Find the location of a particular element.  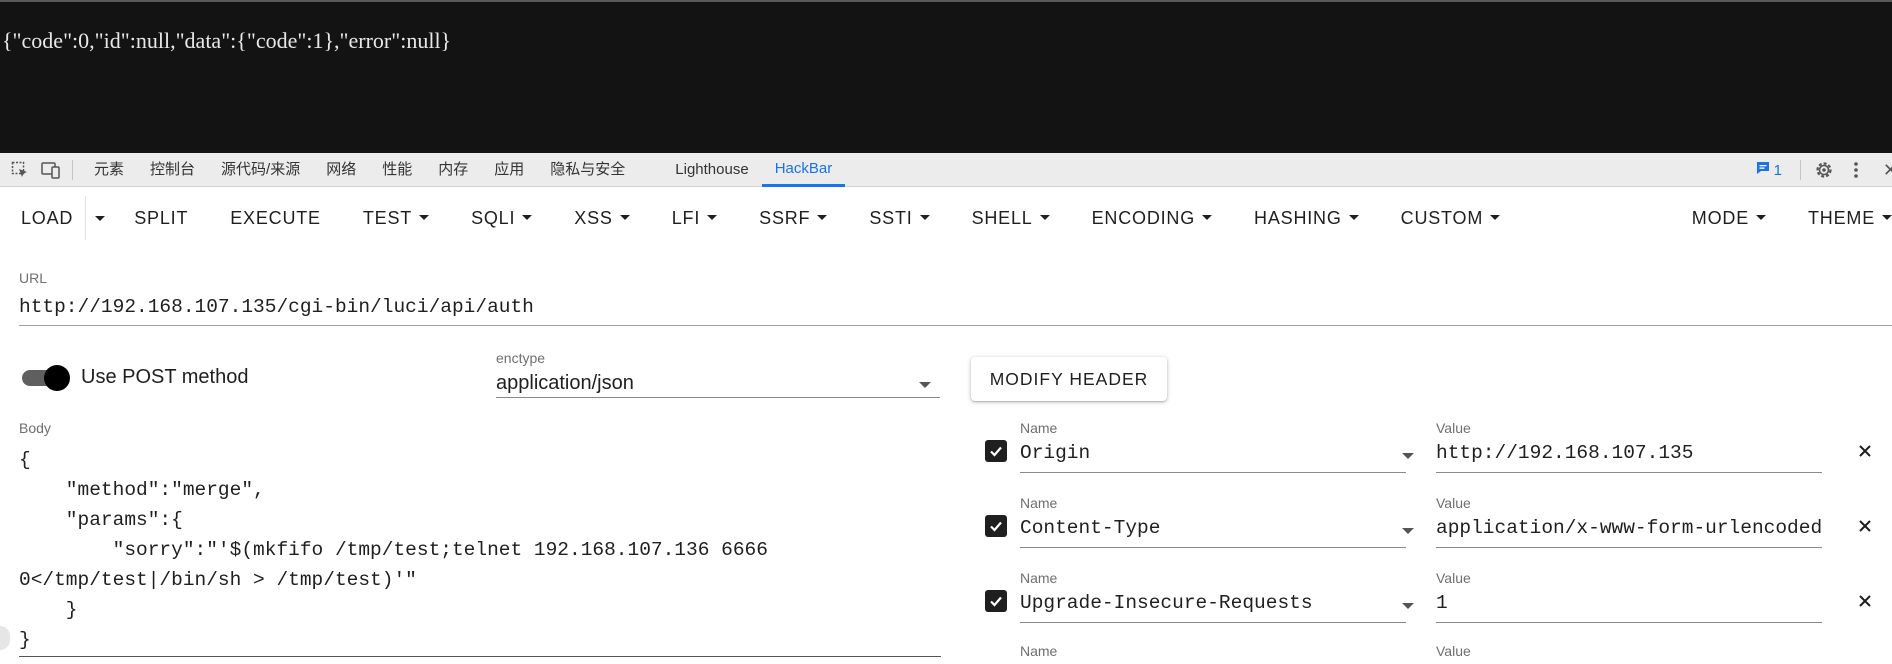

header-value-input: 1 is located at coordinates (1442, 603).